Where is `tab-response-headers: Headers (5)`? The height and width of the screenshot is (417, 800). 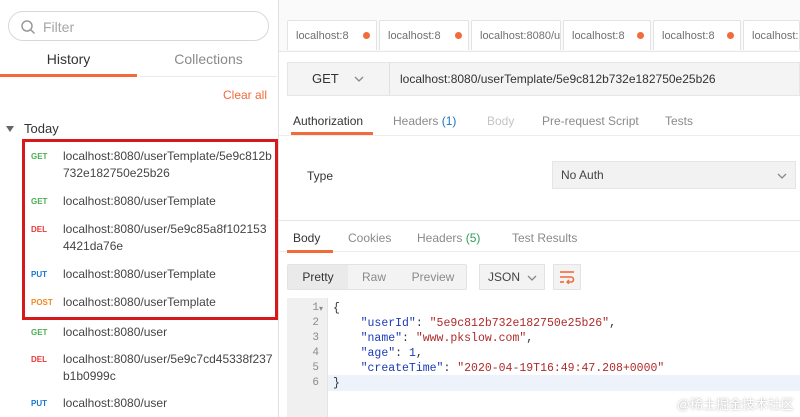
tab-response-headers: Headers (5) is located at coordinates (448, 238).